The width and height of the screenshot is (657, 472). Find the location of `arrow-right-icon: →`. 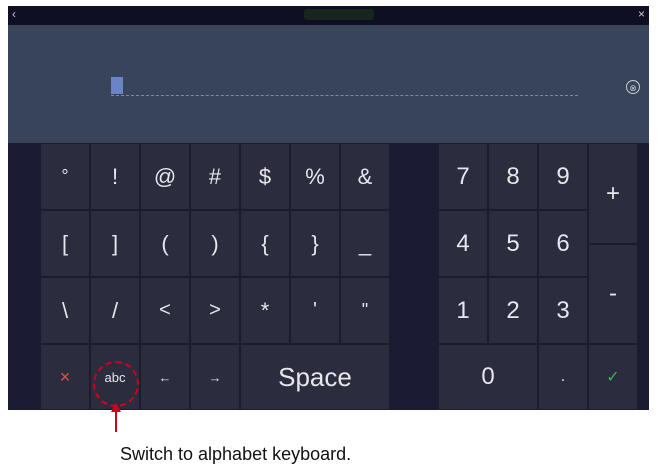

arrow-right-icon: → is located at coordinates (215, 377).